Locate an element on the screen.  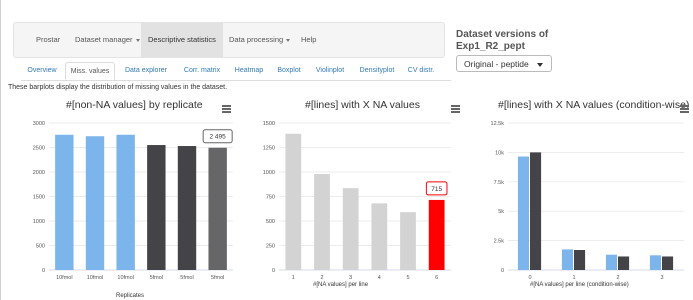
y-tick-label: 250 is located at coordinates (270, 247).